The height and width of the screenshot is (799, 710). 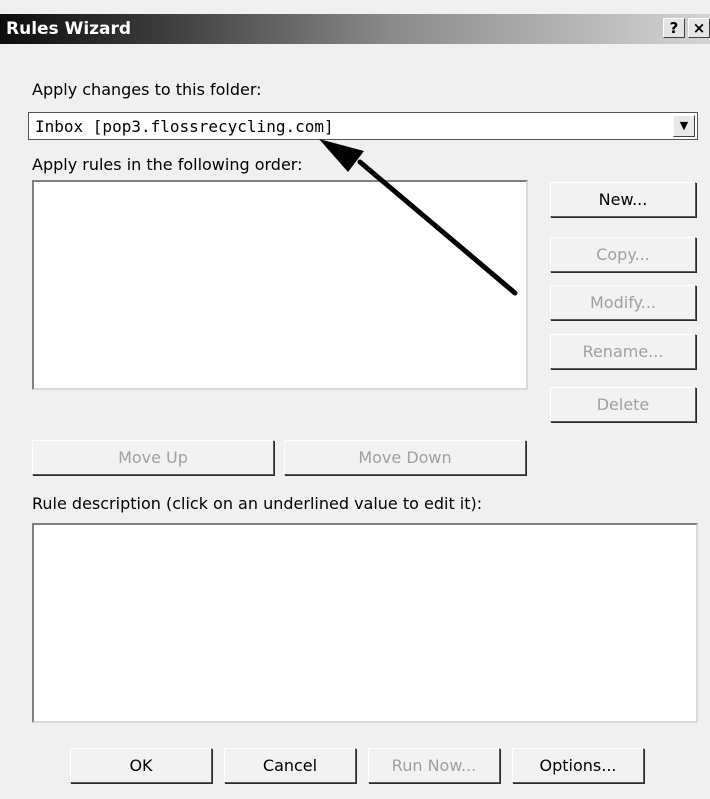 I want to click on folder-select-value: Inbox [pop3.flossrecycling.com], so click(x=184, y=126).